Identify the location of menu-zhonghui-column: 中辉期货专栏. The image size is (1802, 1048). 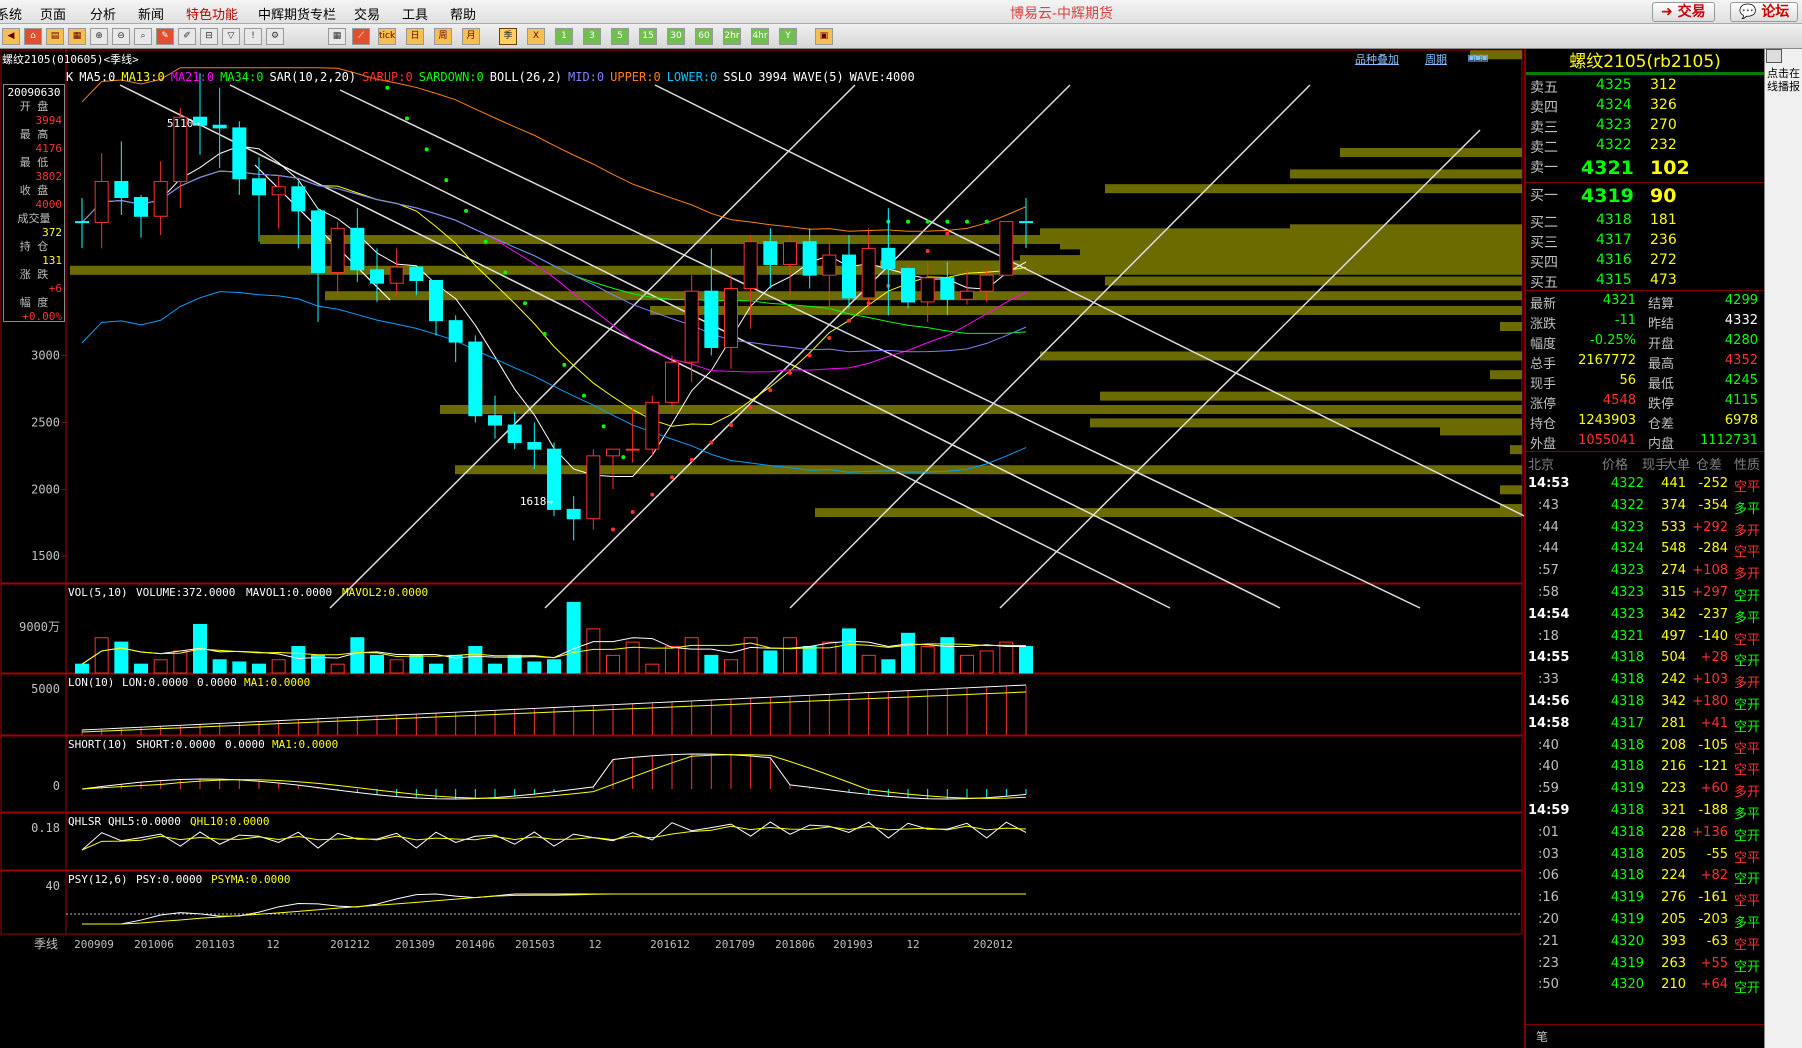
(297, 13).